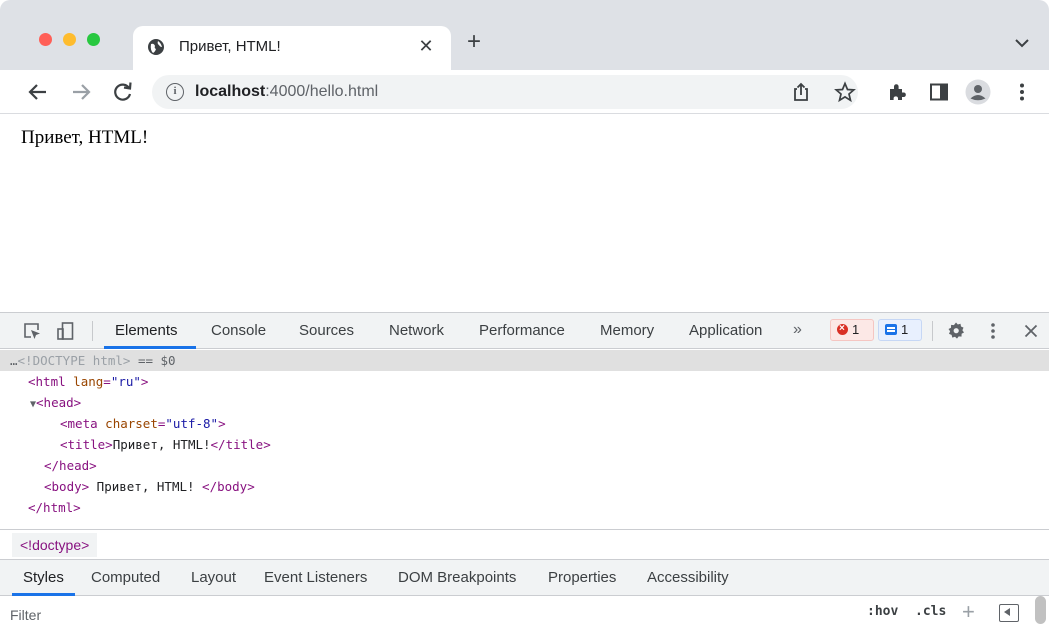  Describe the element at coordinates (725, 330) in the screenshot. I see `tab-application: Application` at that location.